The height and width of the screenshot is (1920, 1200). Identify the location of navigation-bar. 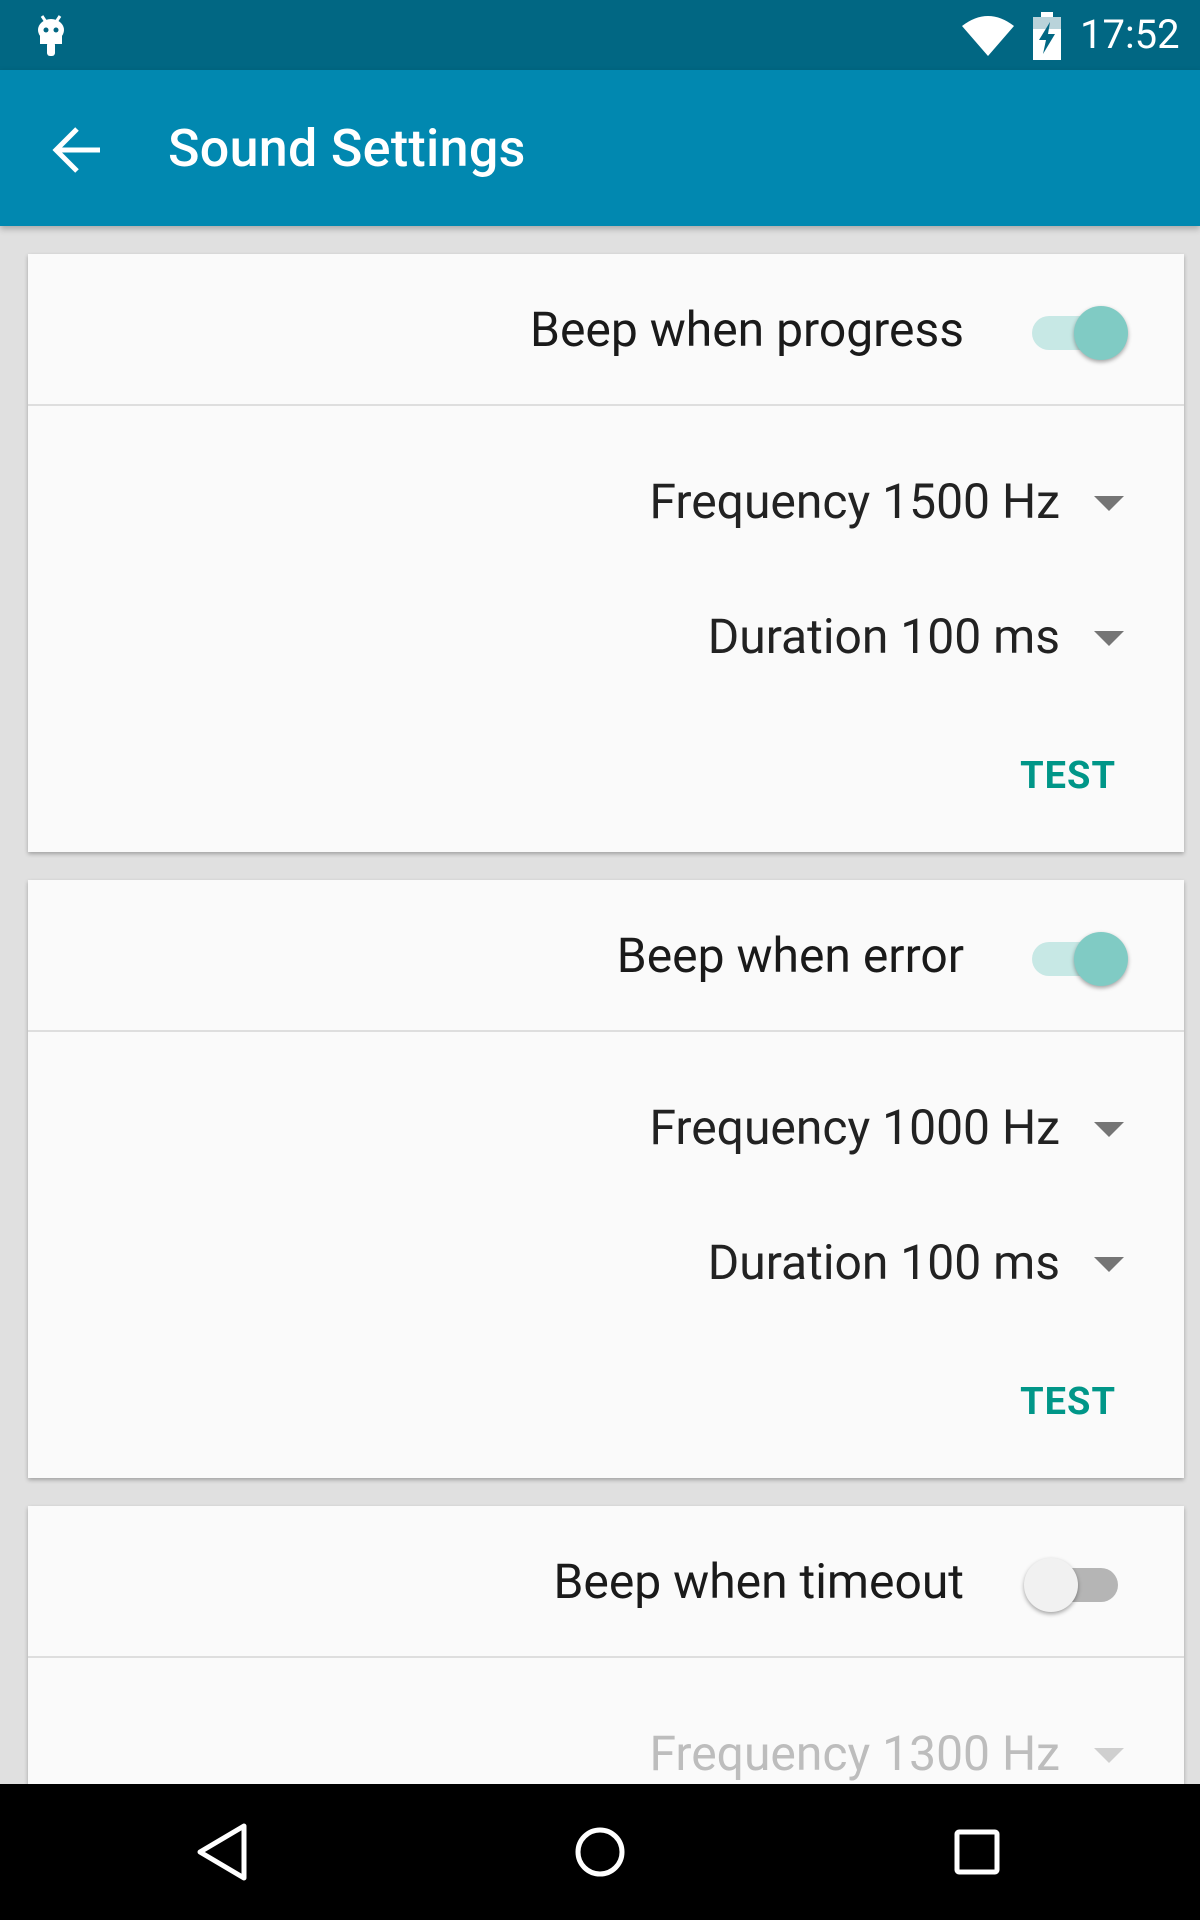
(600, 1852).